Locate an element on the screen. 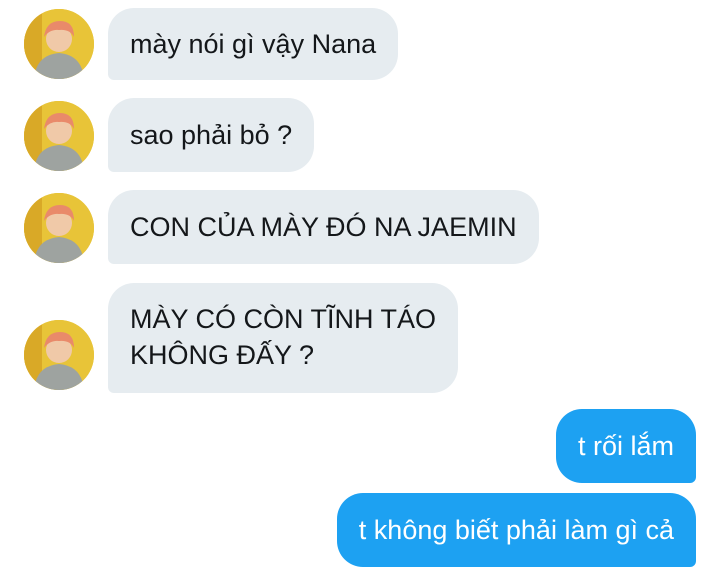 This screenshot has width=720, height=571. message-text: t rối lắm is located at coordinates (625, 446).